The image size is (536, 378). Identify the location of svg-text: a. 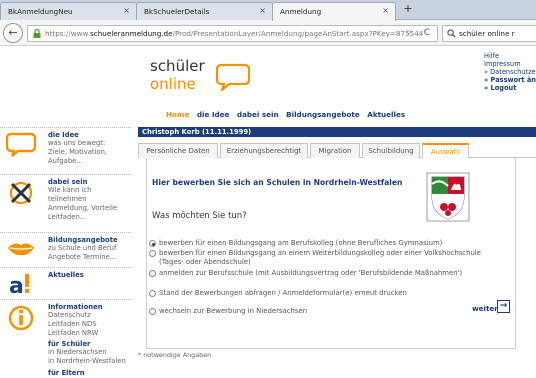
(16, 285).